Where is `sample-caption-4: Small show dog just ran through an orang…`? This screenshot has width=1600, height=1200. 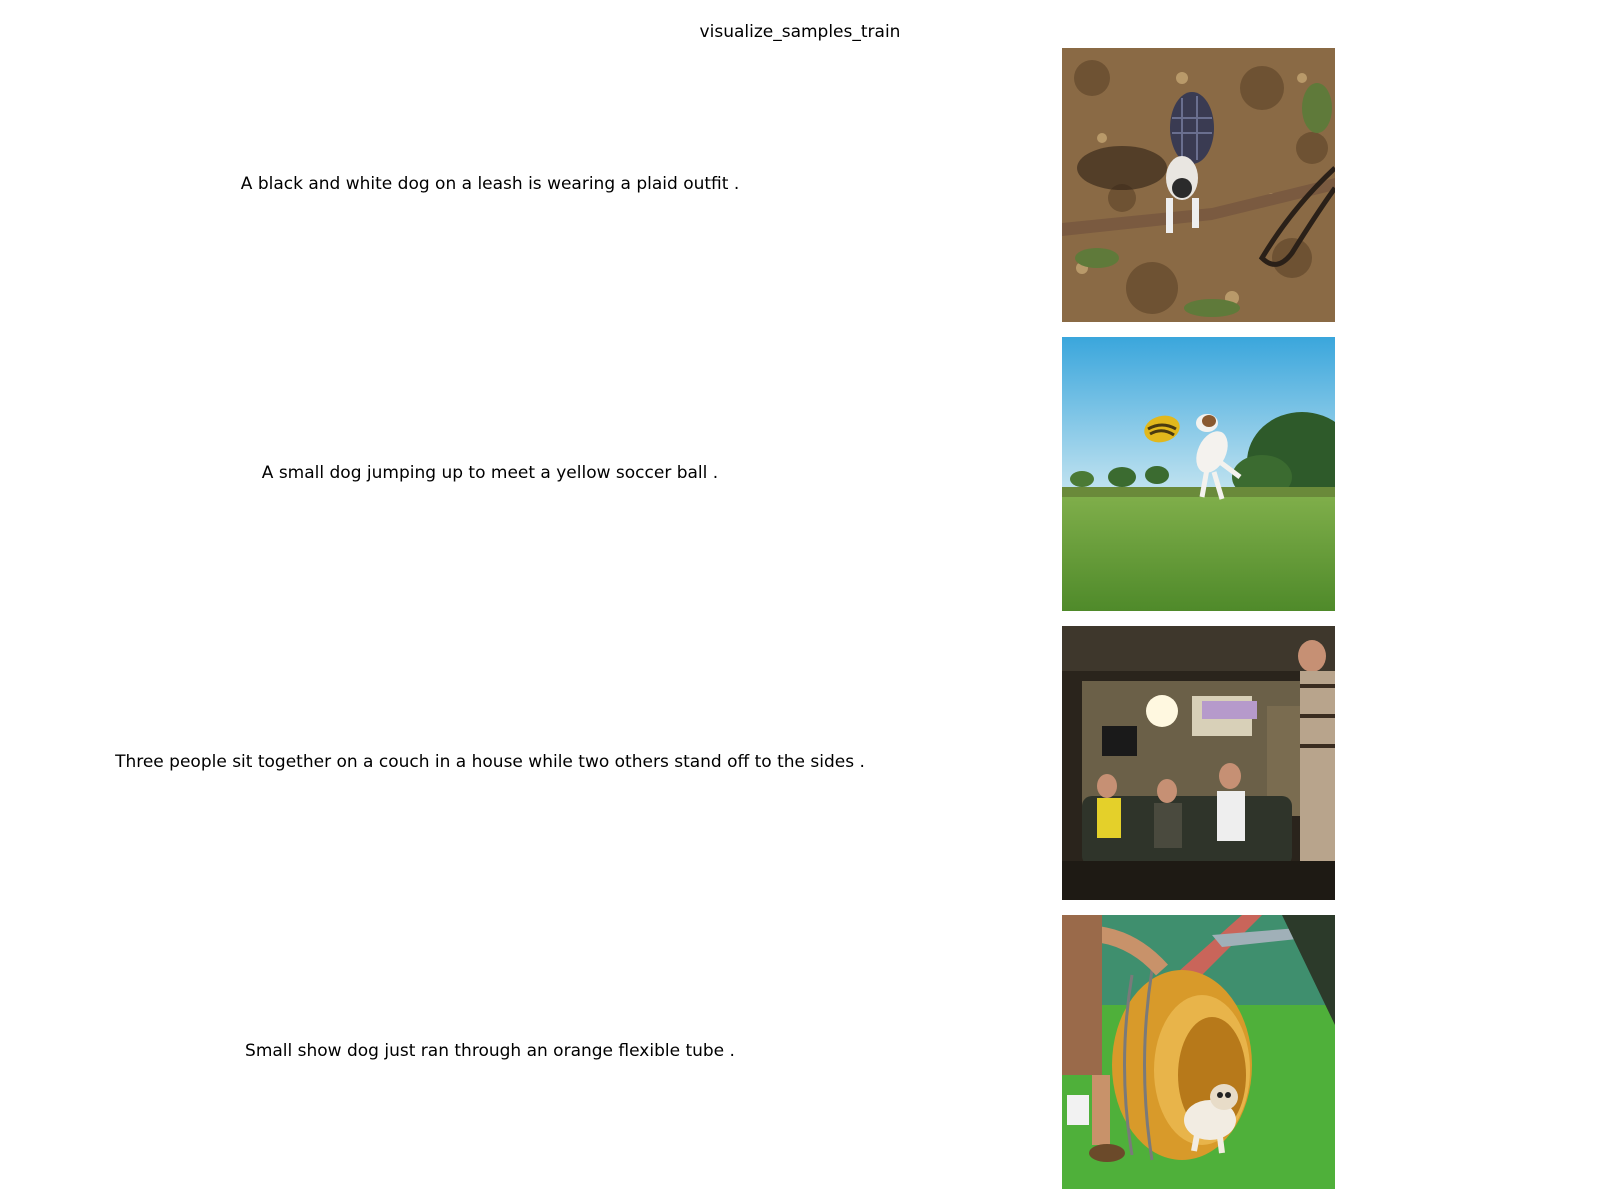 sample-caption-4: Small show dog just ran through an orang… is located at coordinates (490, 1051).